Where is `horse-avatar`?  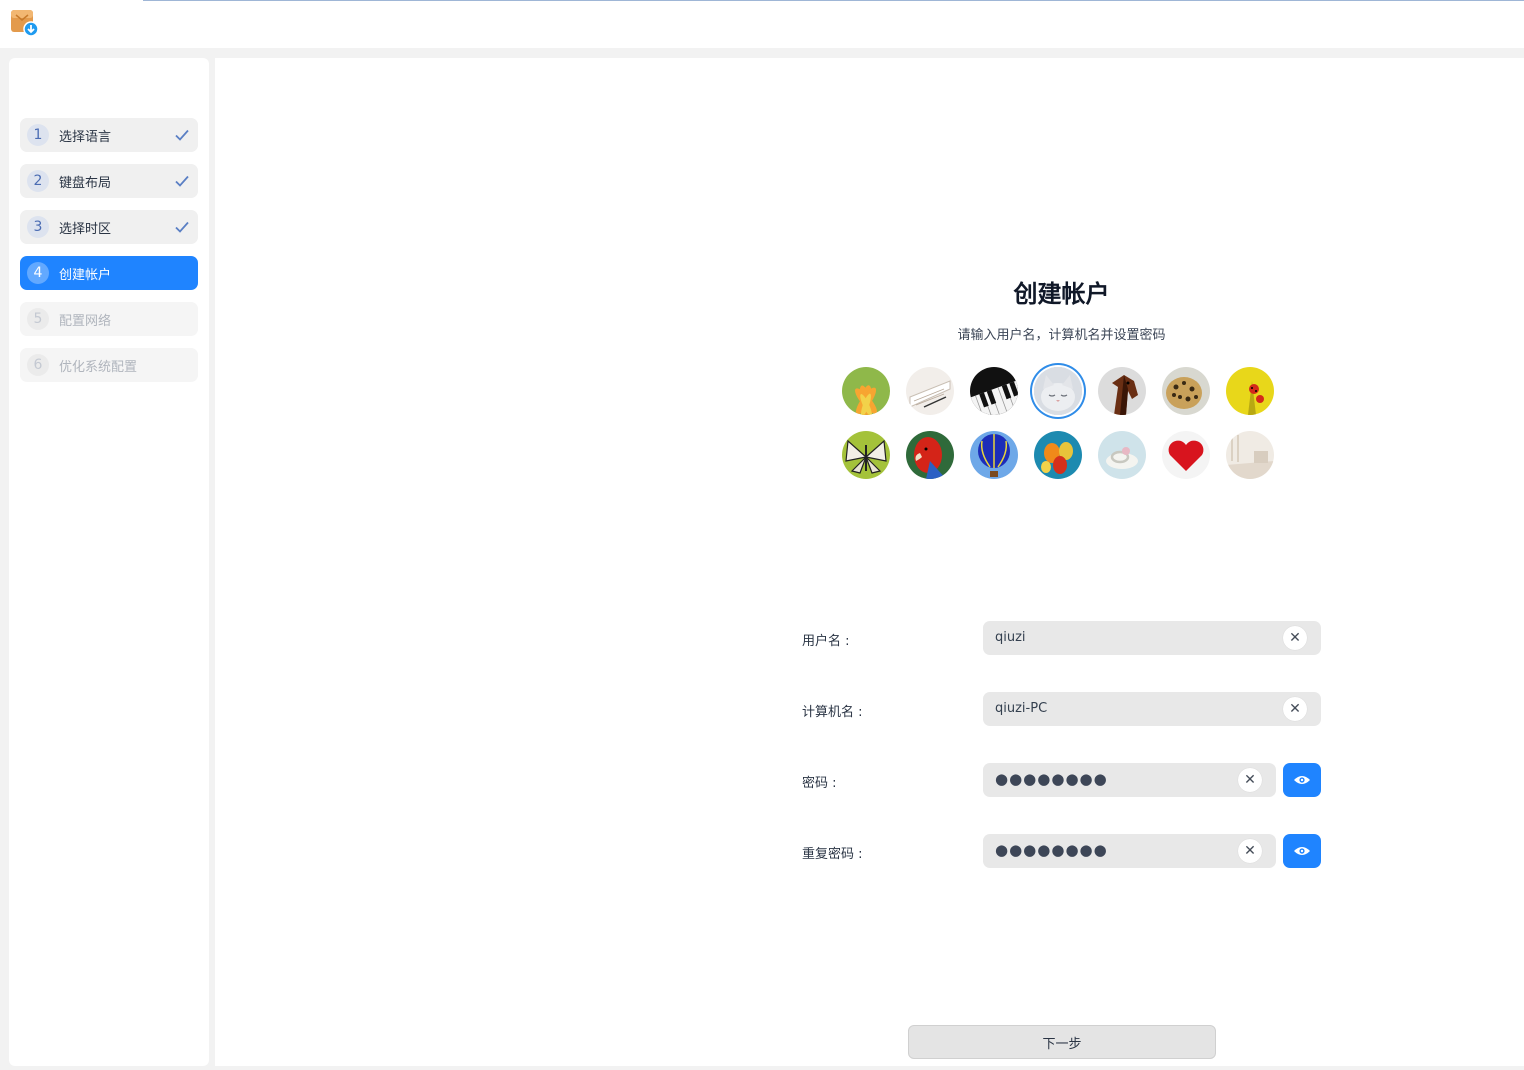
horse-avatar is located at coordinates (1122, 391).